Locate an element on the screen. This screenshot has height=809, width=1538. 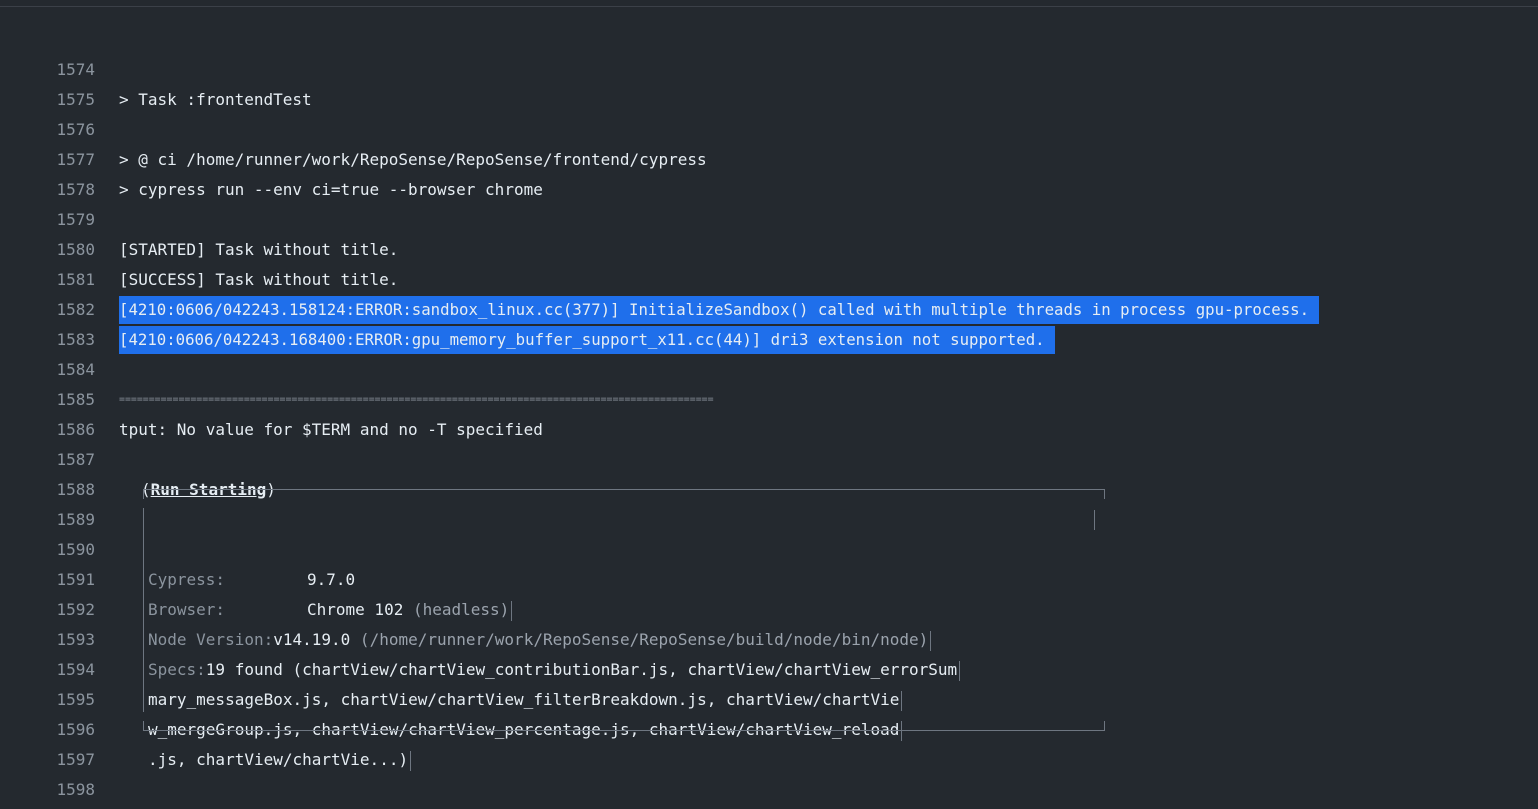
box-top-border is located at coordinates (624, 494).